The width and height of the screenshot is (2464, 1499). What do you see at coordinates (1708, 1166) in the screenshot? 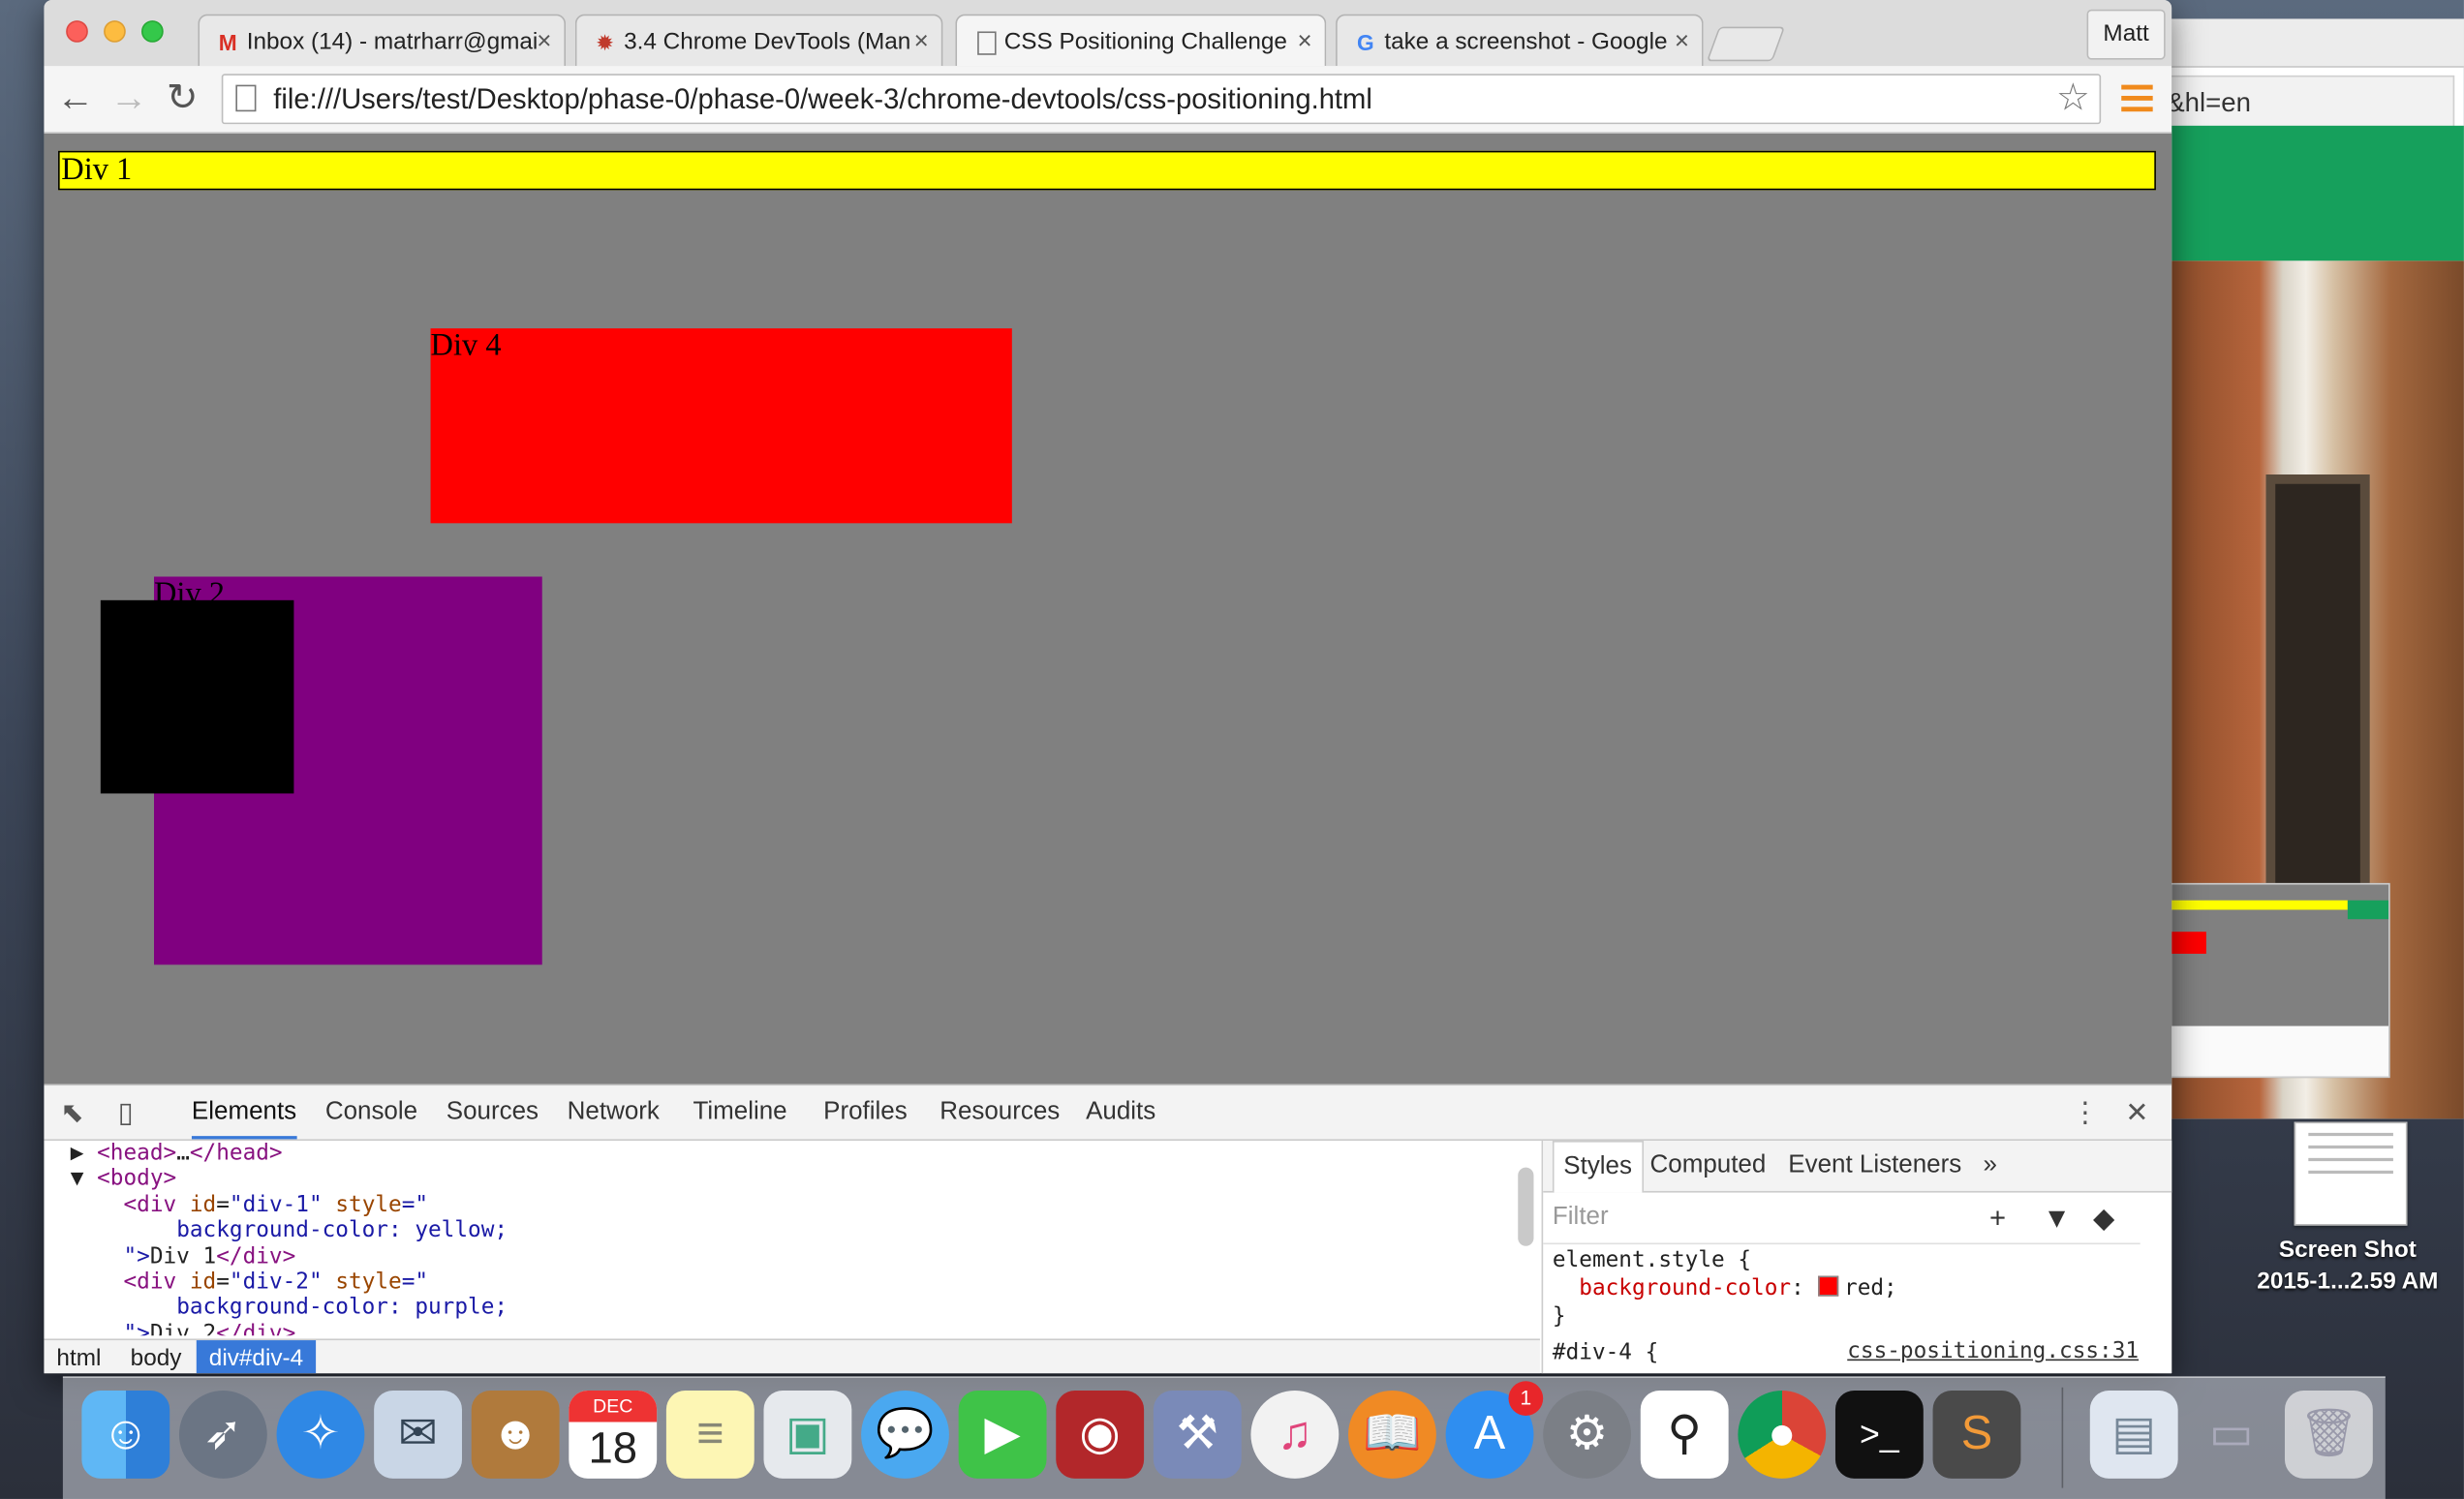
I see `tab-computed: Computed` at bounding box center [1708, 1166].